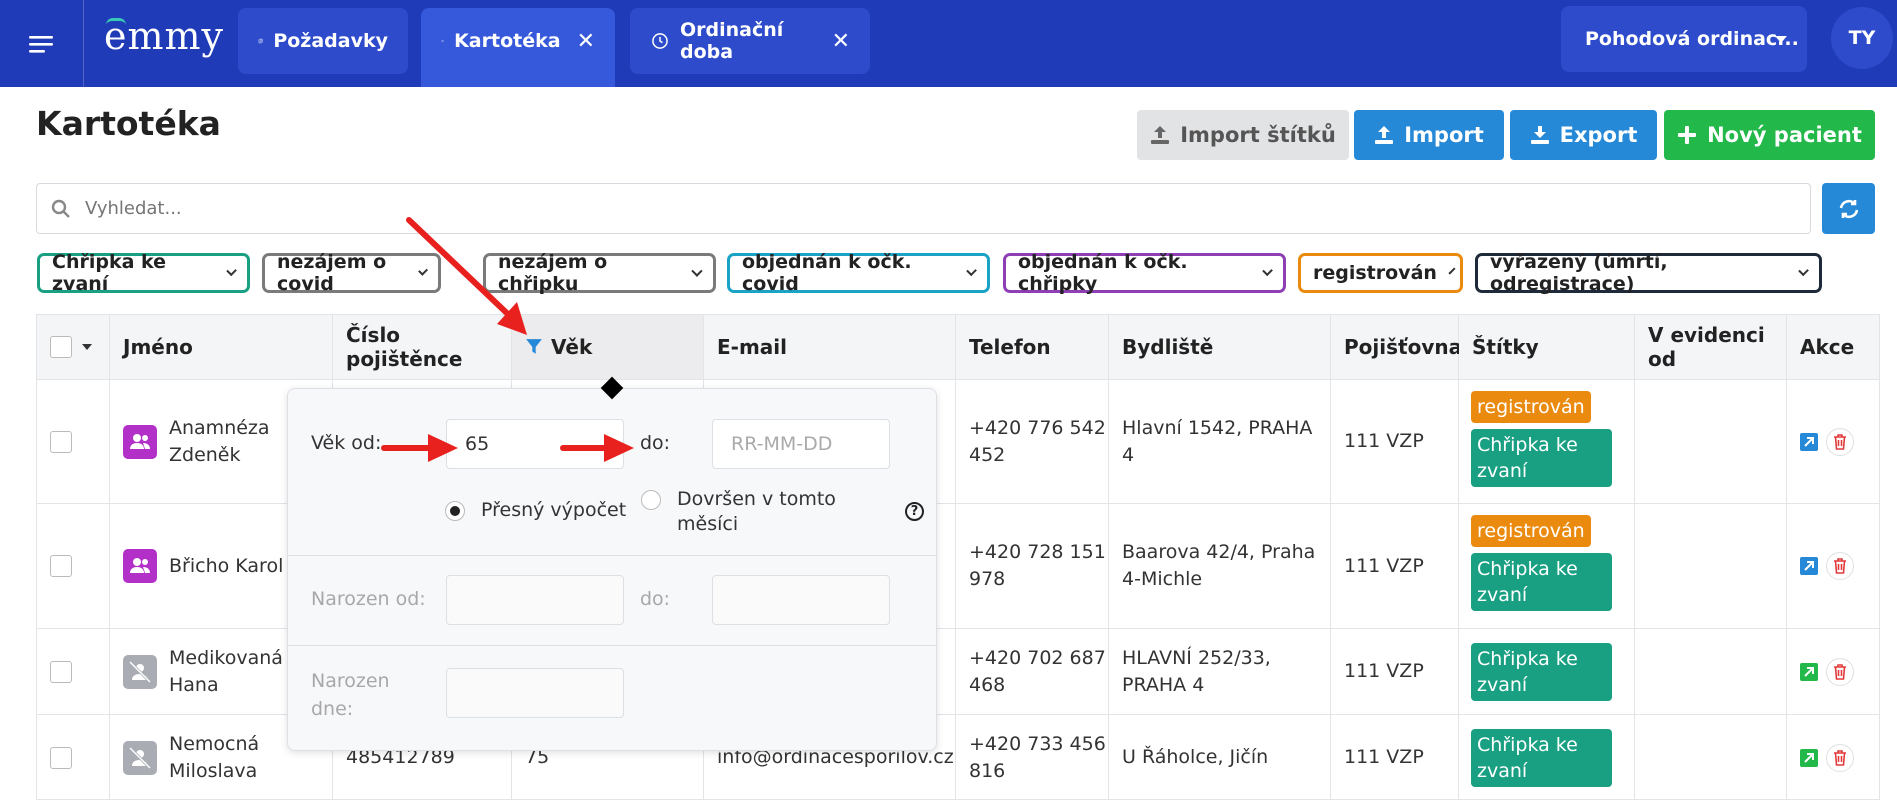 The height and width of the screenshot is (812, 1897). I want to click on hamburger-icon, so click(40, 44).